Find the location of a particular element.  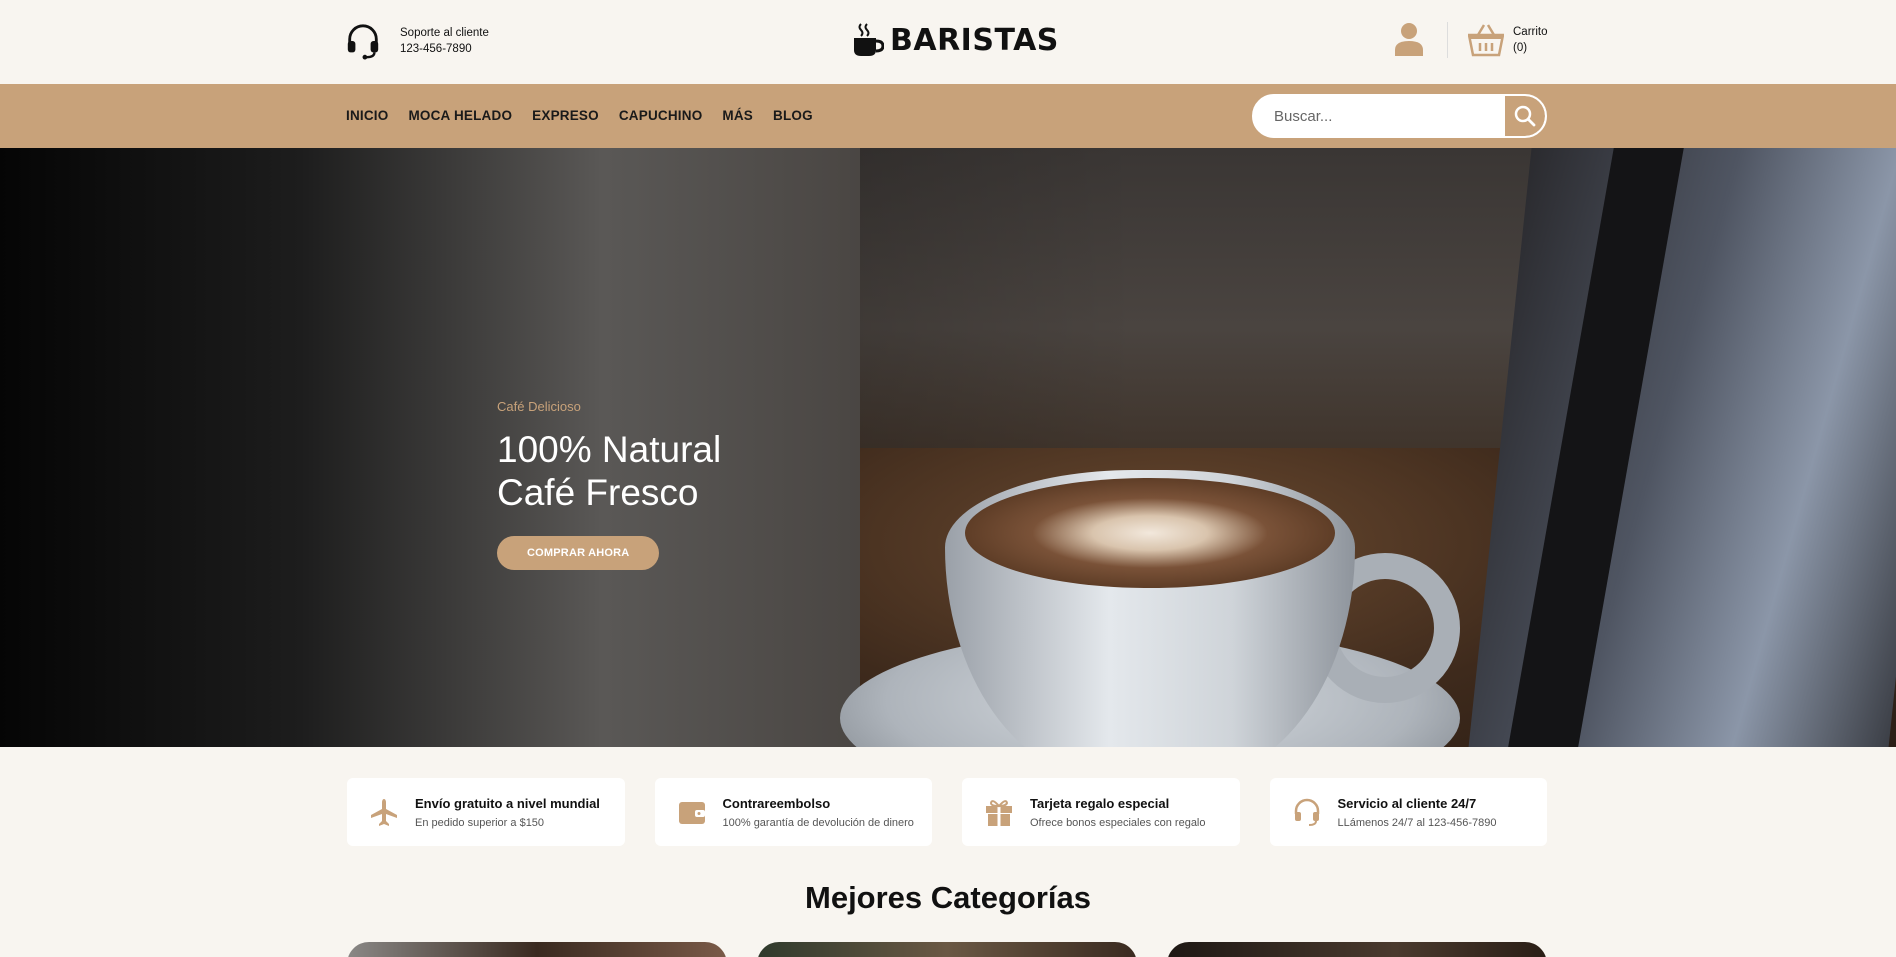

search-input is located at coordinates (1379, 116).